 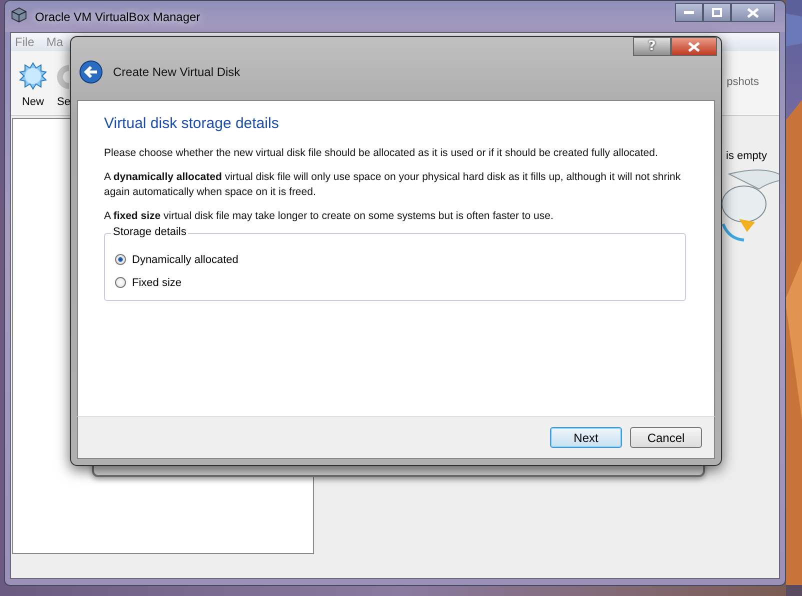 I want to click on description-text: Please choose whether the new virtual disk file should be allocated as it is used or if it should be created fully allocated., so click(x=381, y=153).